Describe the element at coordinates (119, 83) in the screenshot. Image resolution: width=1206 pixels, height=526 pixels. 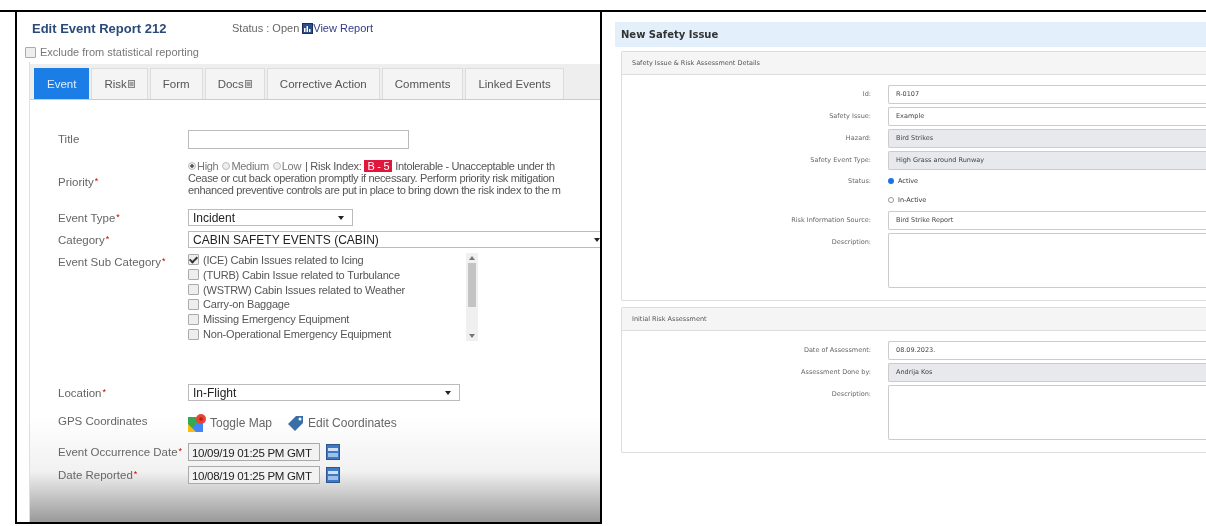
I see `tab: Risk` at that location.